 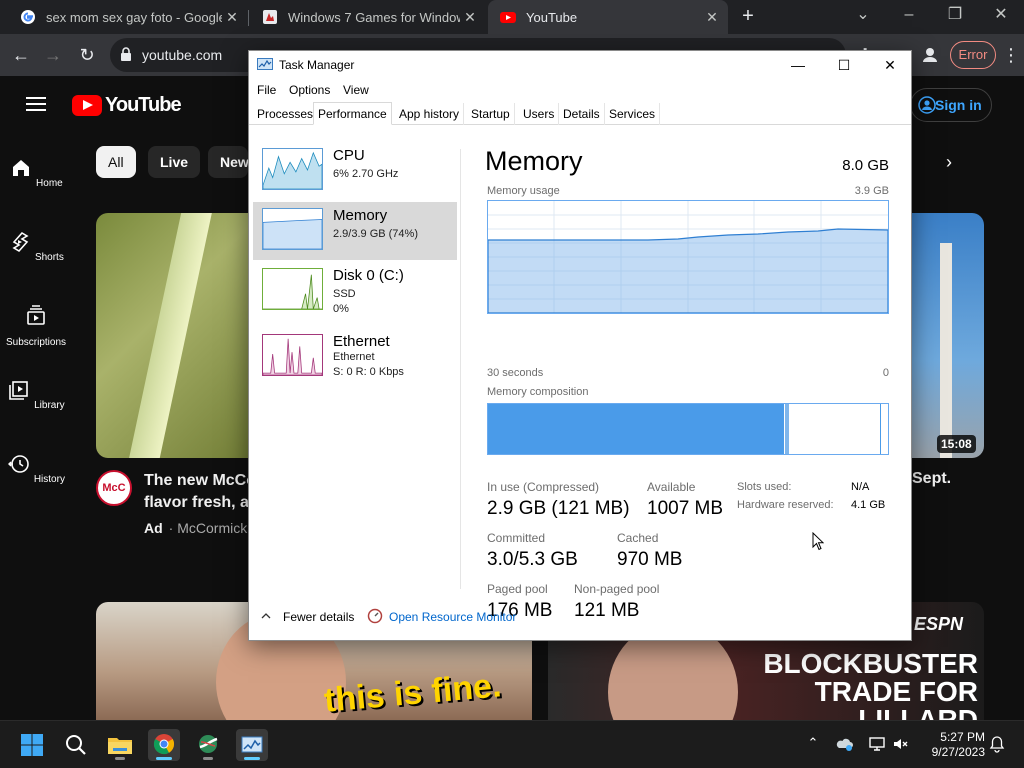 What do you see at coordinates (292, 289) in the screenshot?
I see `disk-mini-graph` at bounding box center [292, 289].